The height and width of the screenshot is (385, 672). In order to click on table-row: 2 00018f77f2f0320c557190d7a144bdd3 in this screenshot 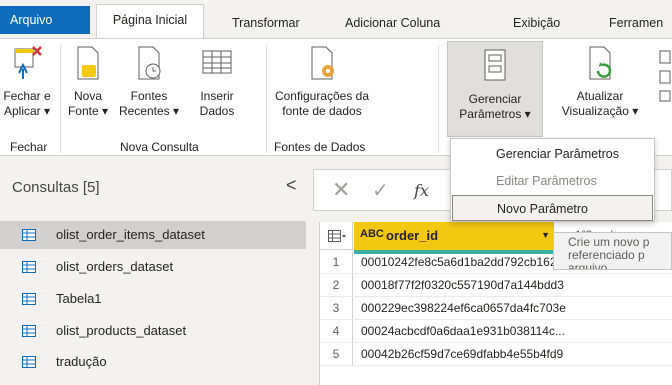, I will do `click(496, 285)`.